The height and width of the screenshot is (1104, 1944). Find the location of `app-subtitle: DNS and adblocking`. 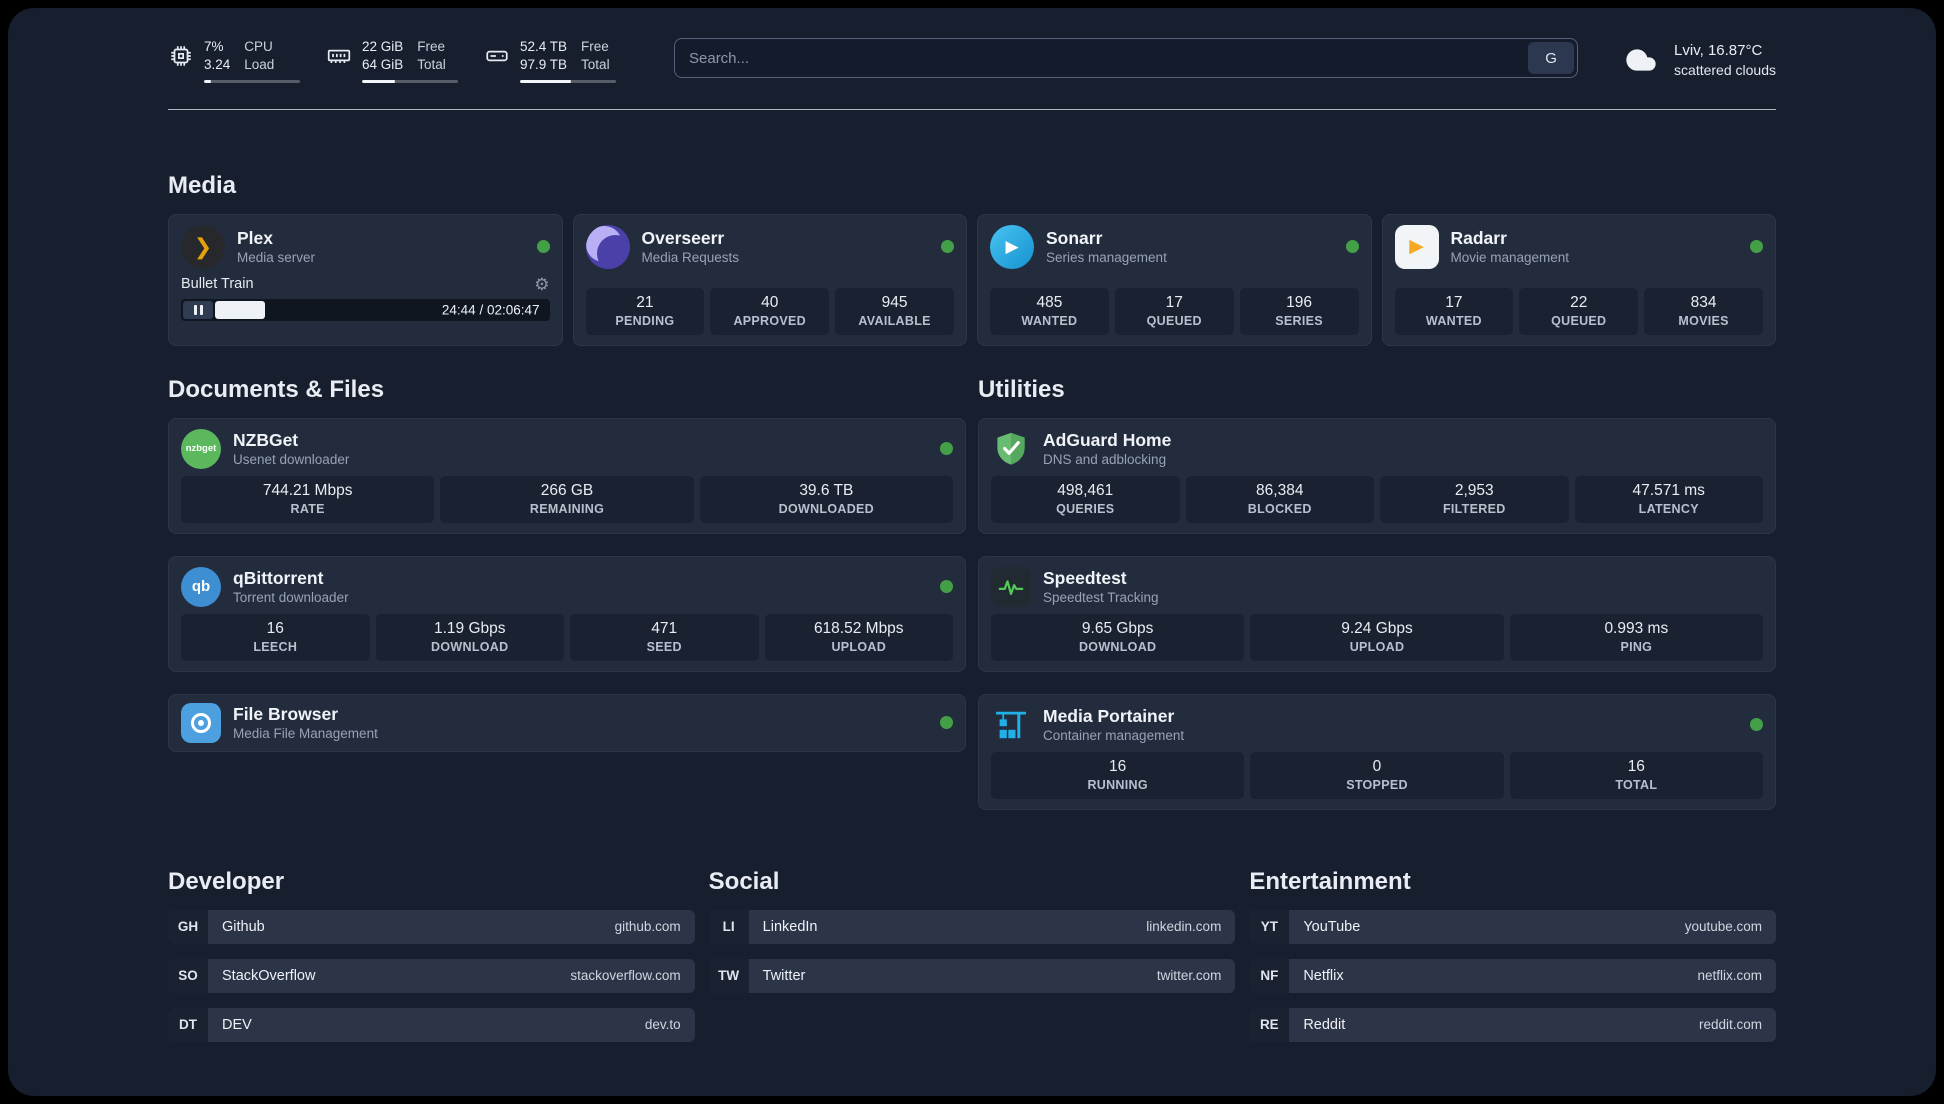

app-subtitle: DNS and adblocking is located at coordinates (1105, 460).